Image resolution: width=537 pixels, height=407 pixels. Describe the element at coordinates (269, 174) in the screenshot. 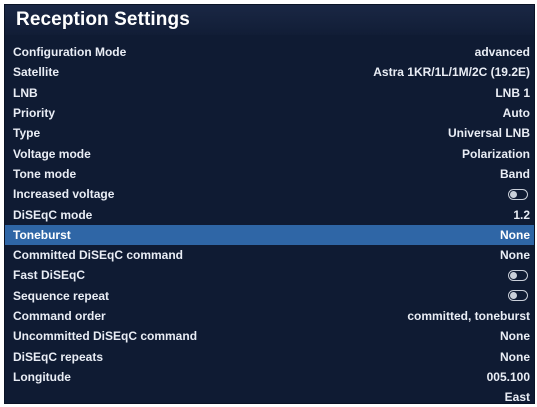

I see `setting-row-tone-mode: Tone mode Band` at that location.